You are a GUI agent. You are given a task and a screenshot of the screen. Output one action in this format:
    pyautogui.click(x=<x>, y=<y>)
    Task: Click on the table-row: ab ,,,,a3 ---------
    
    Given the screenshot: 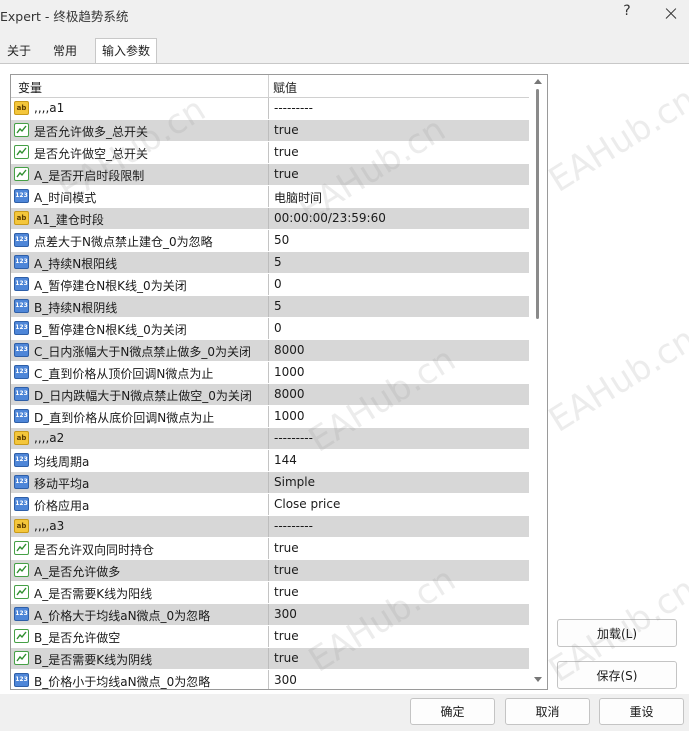 What is the action you would take?
    pyautogui.click(x=270, y=527)
    